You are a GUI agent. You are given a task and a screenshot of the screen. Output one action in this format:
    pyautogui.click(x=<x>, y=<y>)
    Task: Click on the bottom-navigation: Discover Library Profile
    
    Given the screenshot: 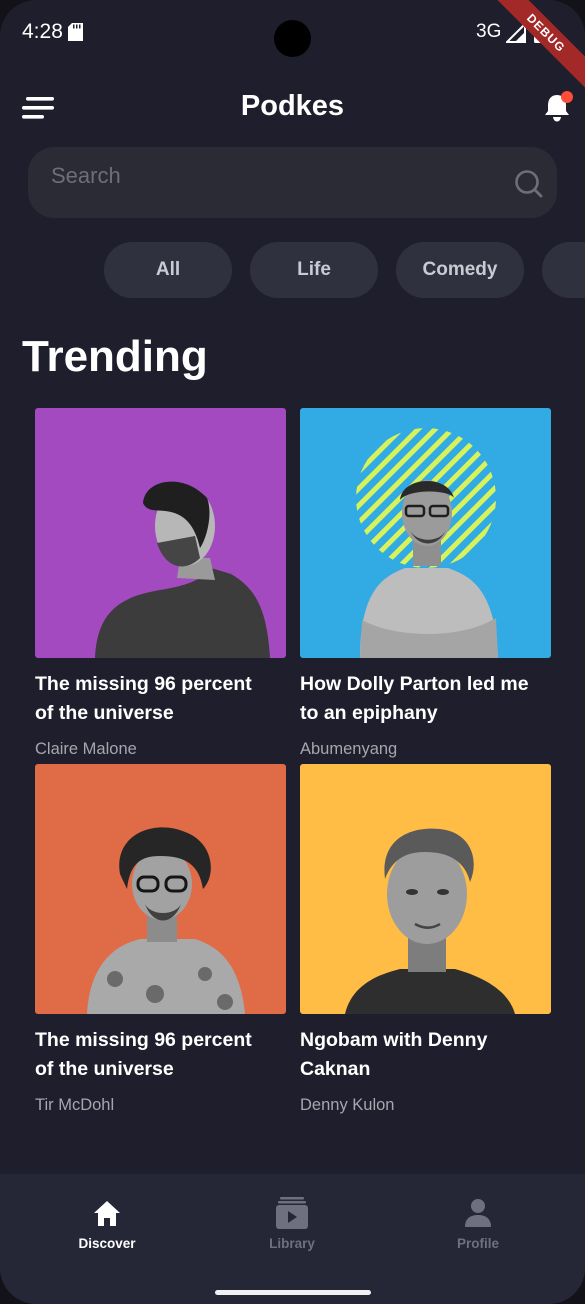 What is the action you would take?
    pyautogui.click(x=292, y=1239)
    